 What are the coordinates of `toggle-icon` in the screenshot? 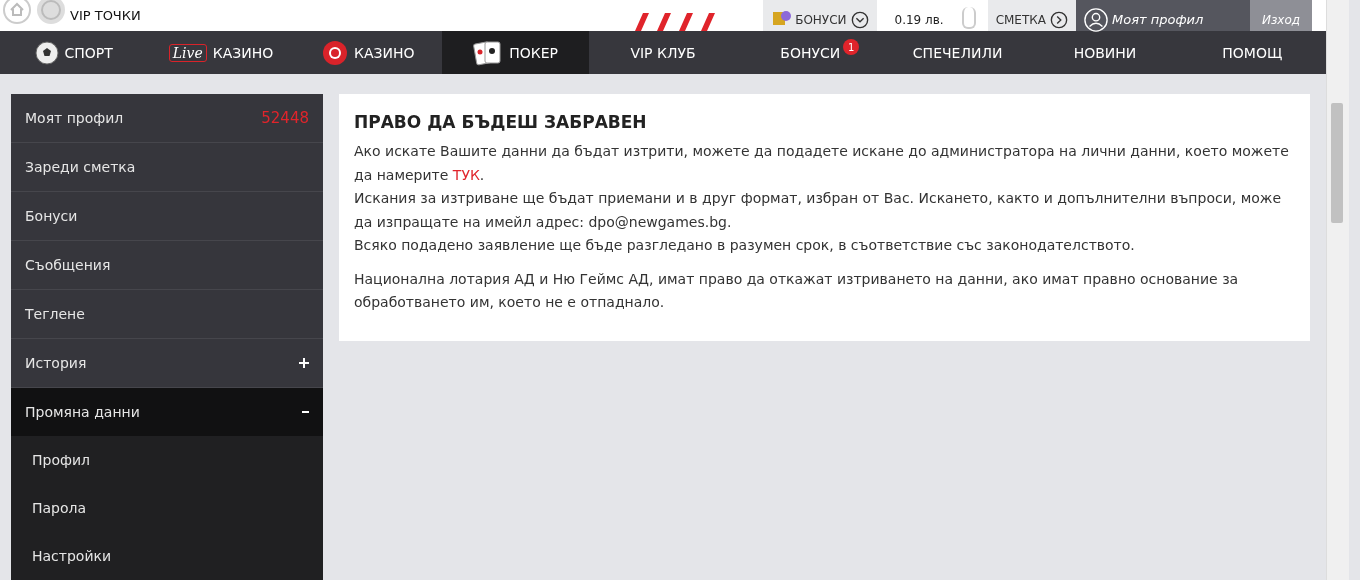 It's located at (968, 18).